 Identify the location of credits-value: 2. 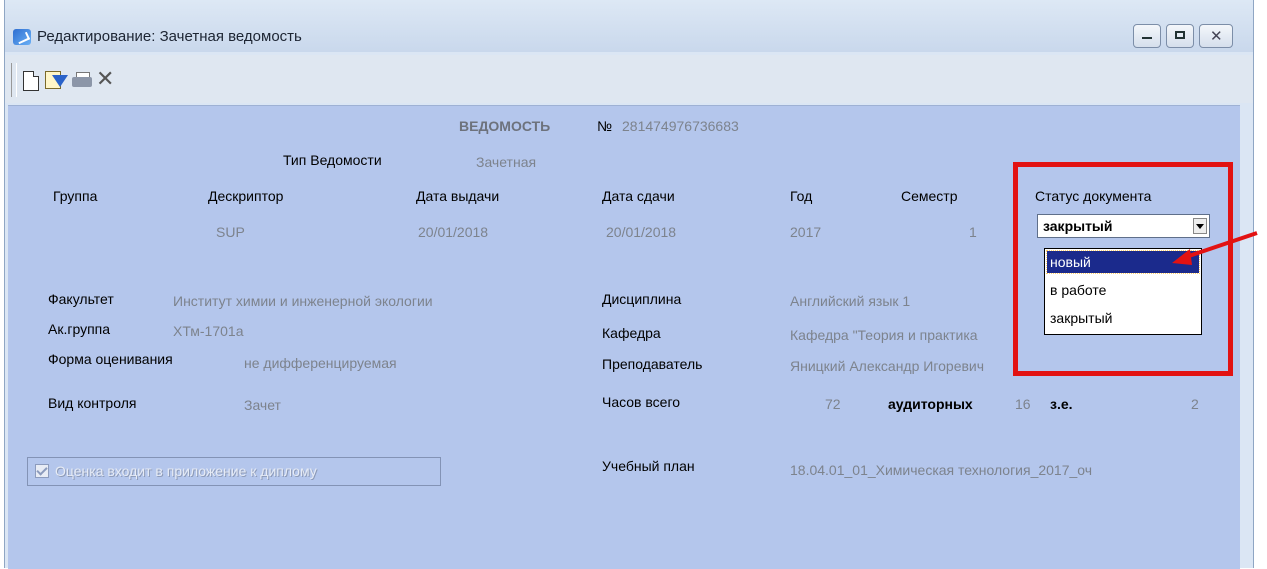
(1195, 404).